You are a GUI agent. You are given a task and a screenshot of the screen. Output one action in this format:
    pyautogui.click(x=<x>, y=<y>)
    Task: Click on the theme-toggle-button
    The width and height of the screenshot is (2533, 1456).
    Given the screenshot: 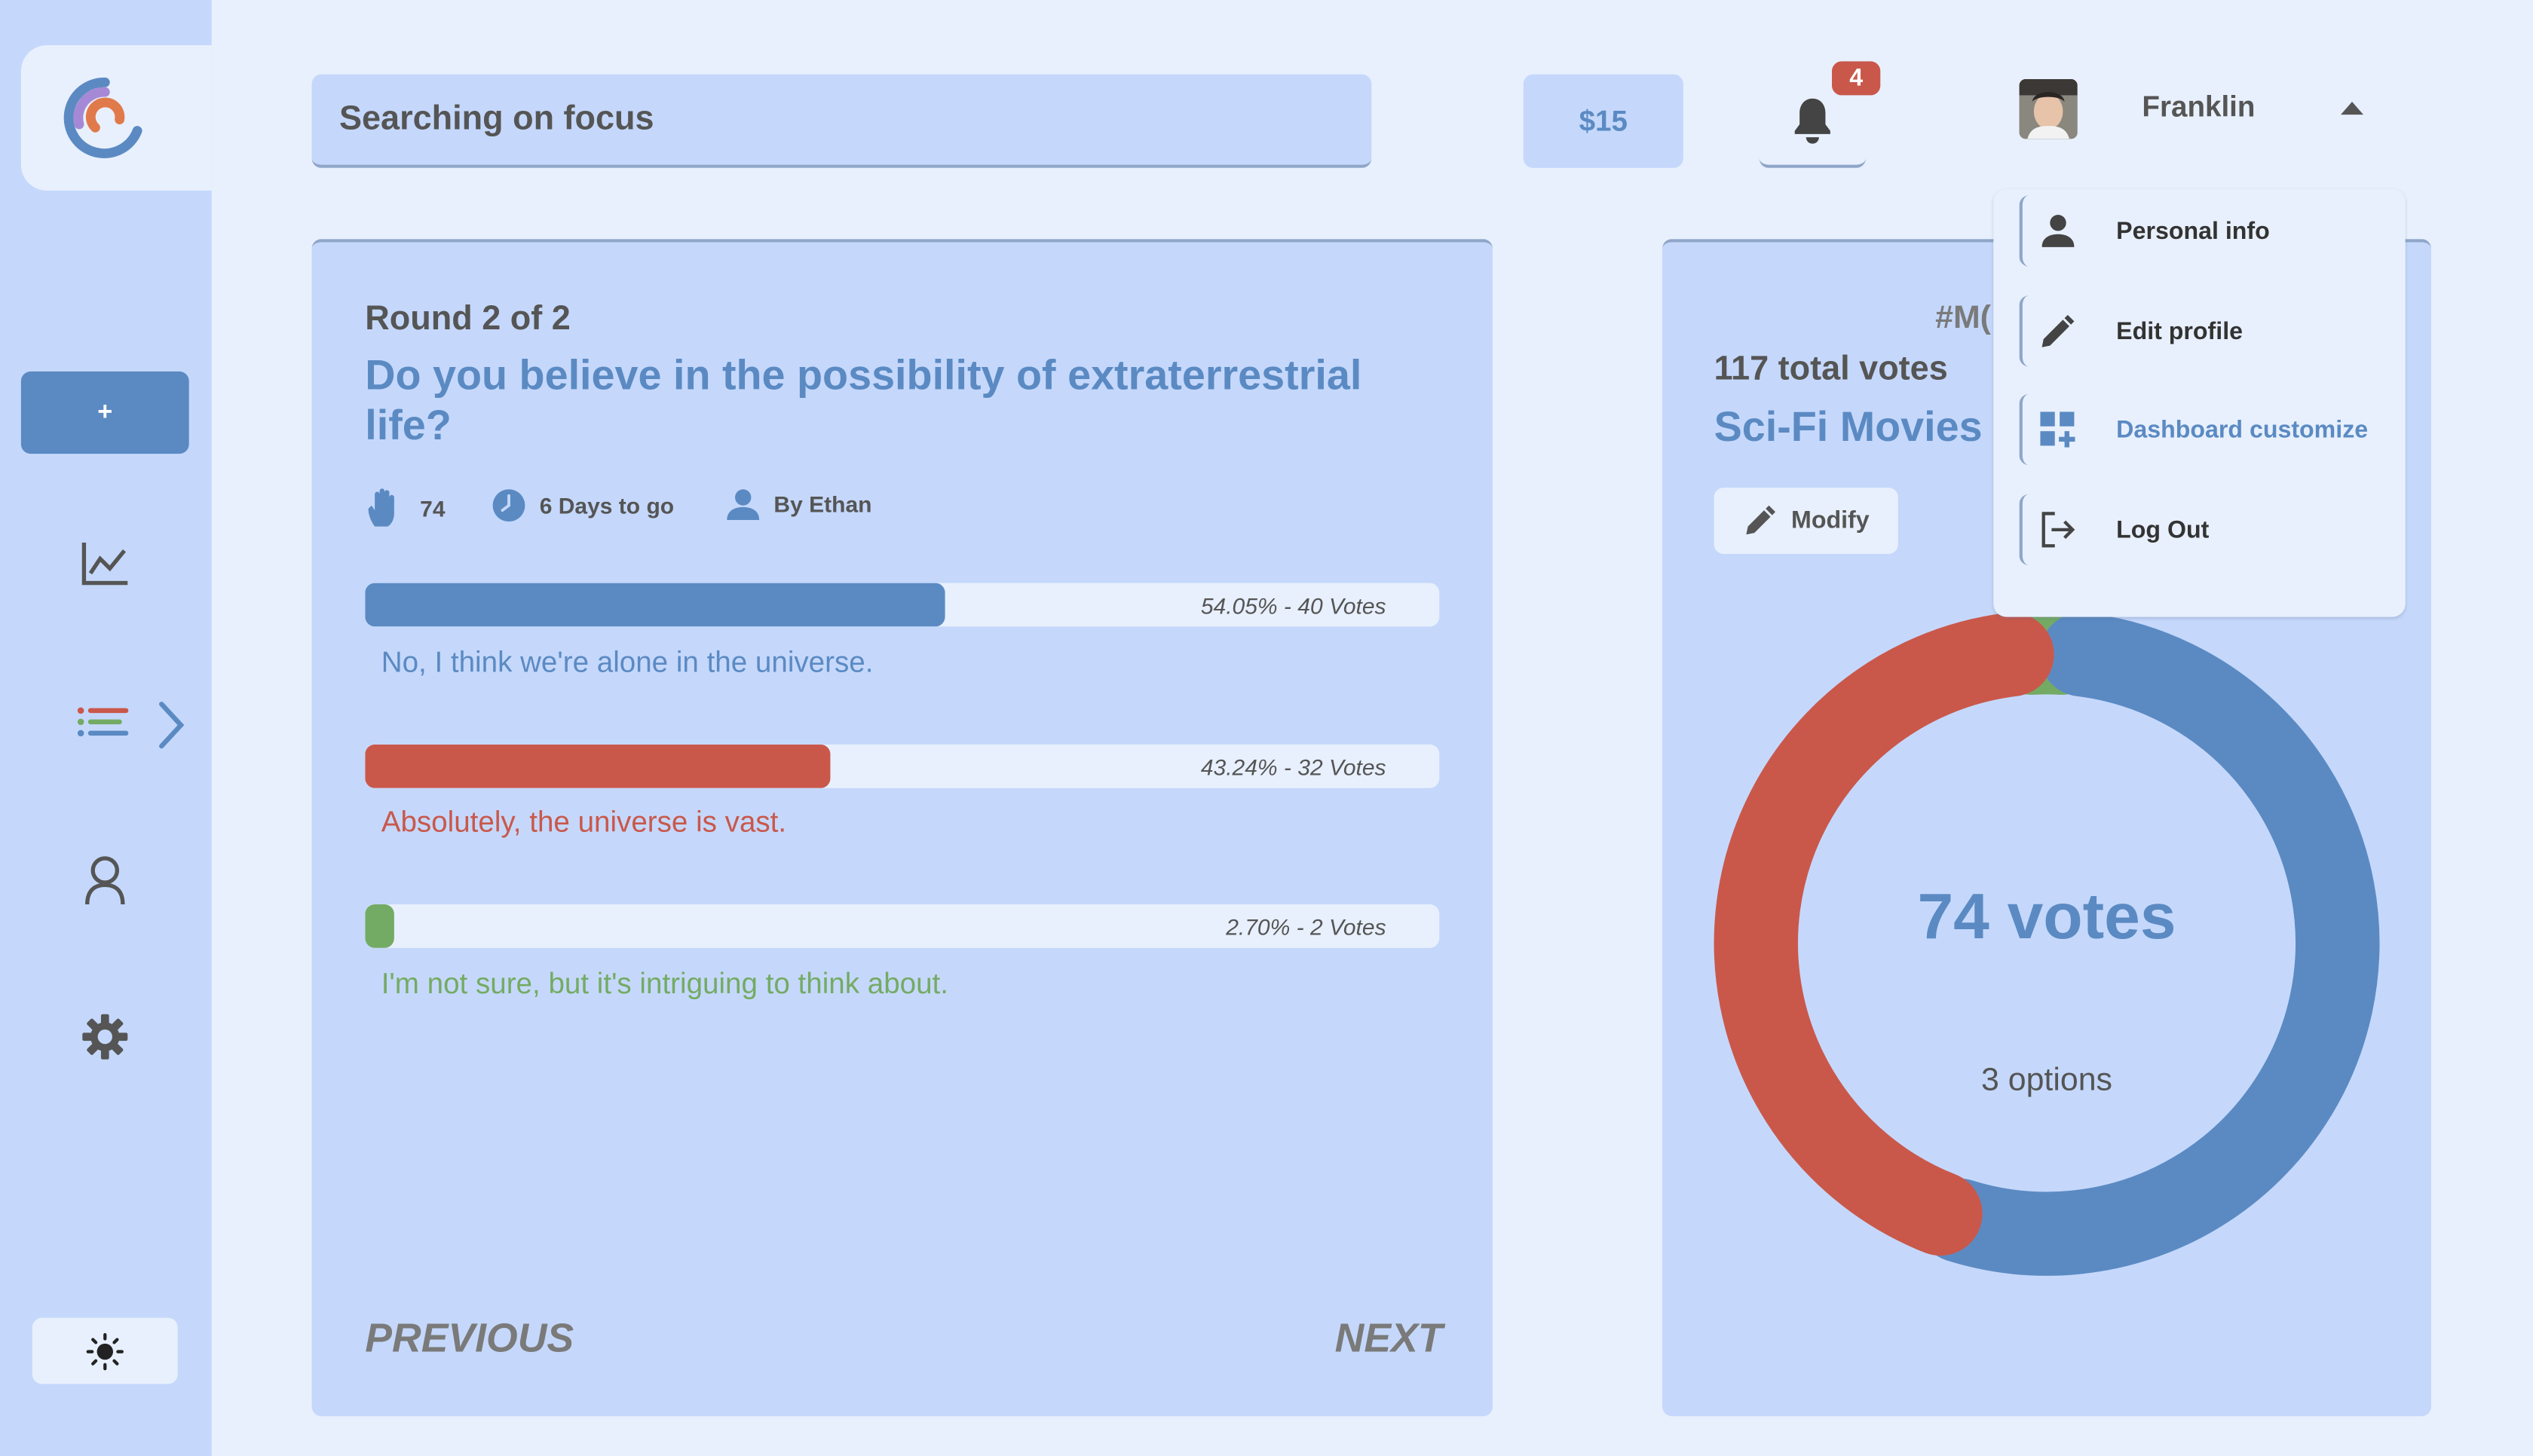 What is the action you would take?
    pyautogui.click(x=105, y=1350)
    